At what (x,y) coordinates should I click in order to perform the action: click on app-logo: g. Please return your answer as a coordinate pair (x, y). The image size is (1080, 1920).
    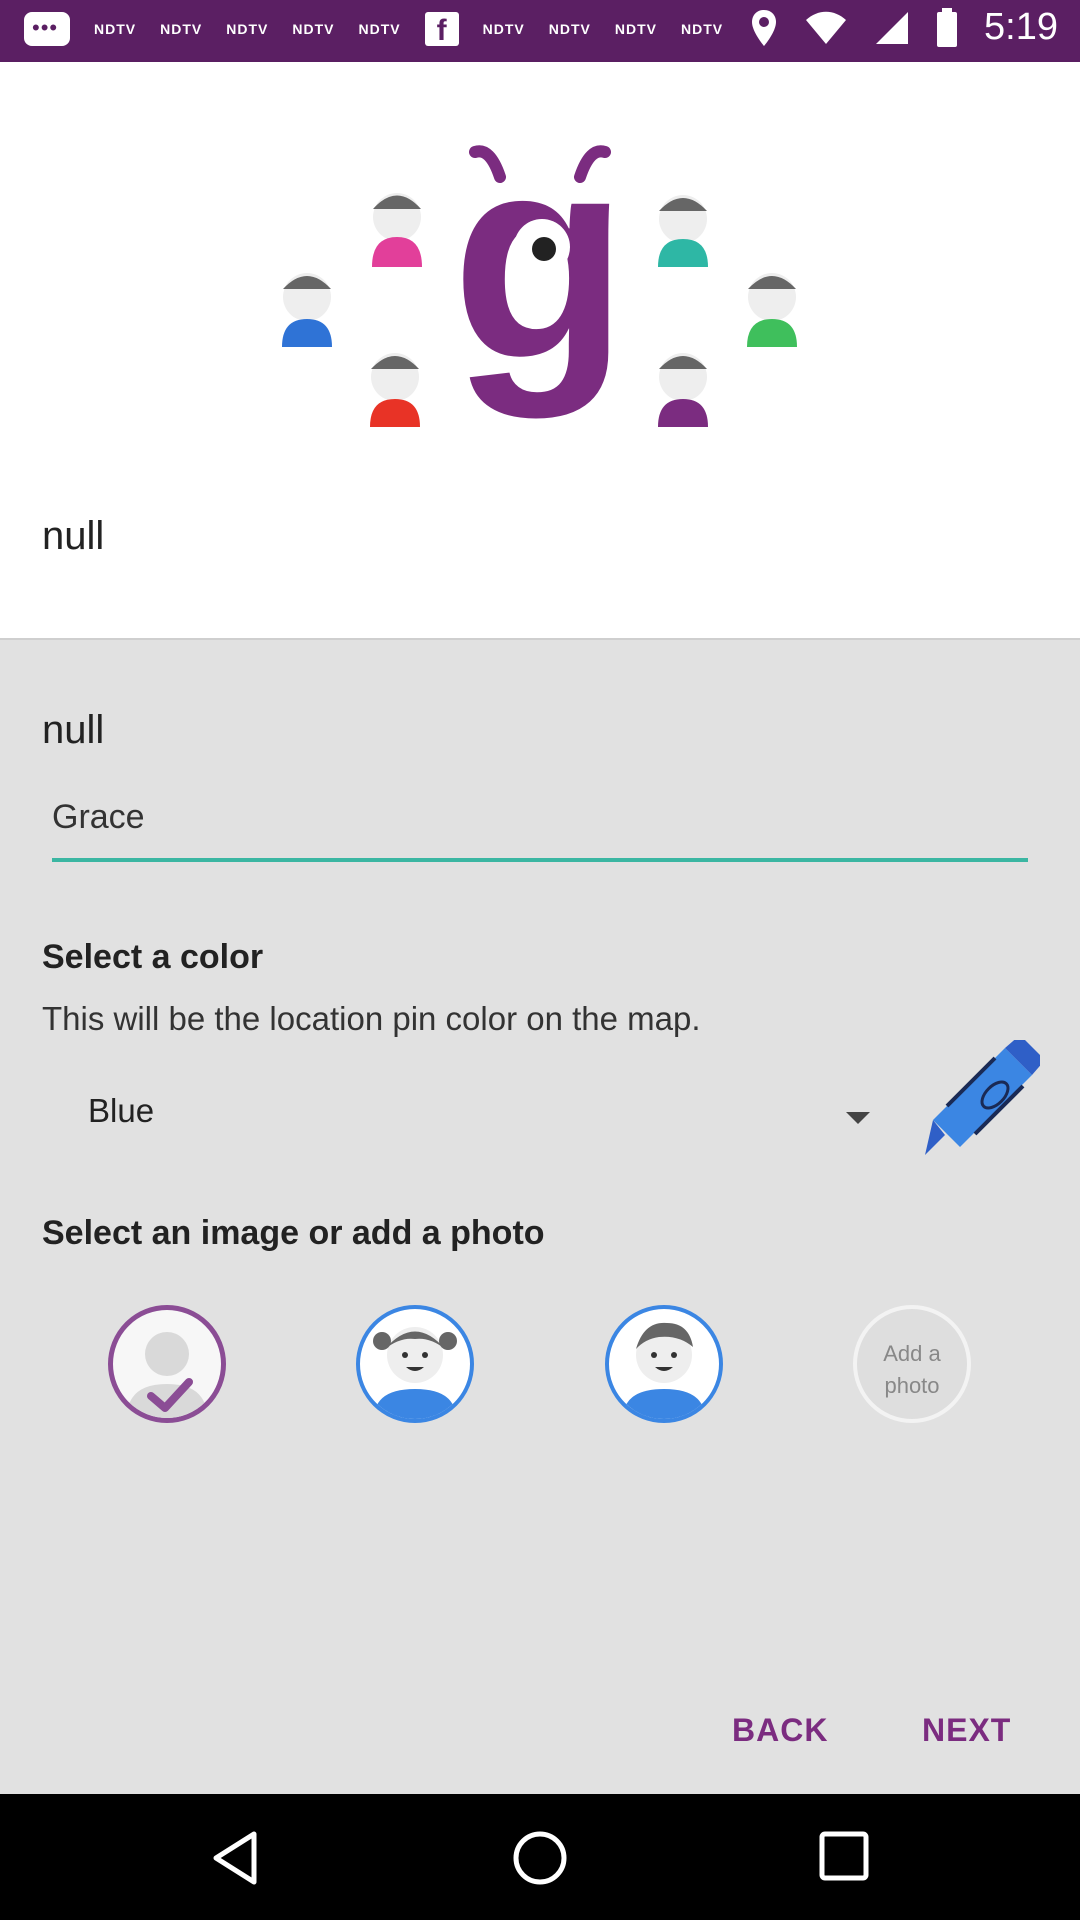
    Looking at the image, I should click on (539, 282).